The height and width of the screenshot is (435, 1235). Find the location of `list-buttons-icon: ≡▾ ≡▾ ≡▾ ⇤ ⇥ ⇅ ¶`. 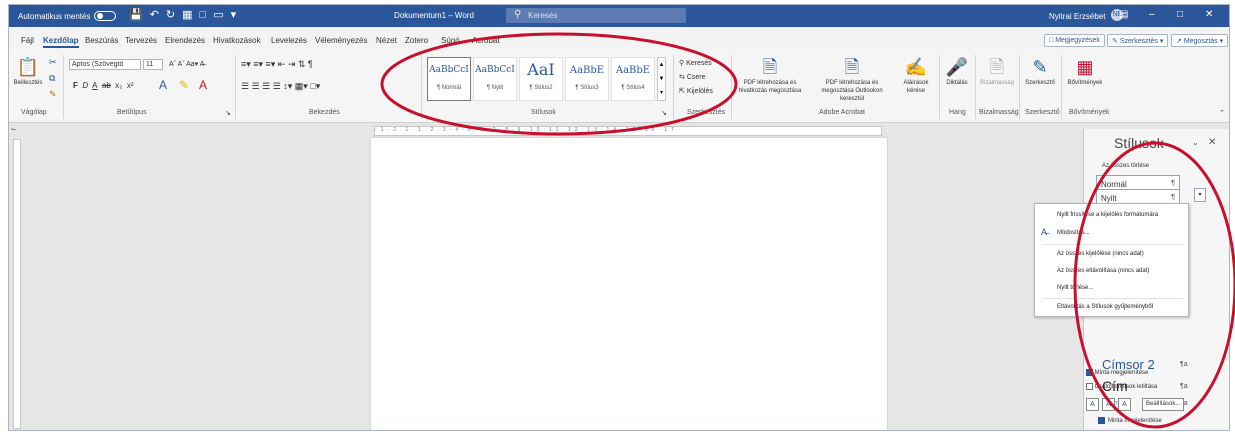

list-buttons-icon: ≡▾ ≡▾ ≡▾ ⇤ ⇥ ⇅ ¶ is located at coordinates (277, 64).